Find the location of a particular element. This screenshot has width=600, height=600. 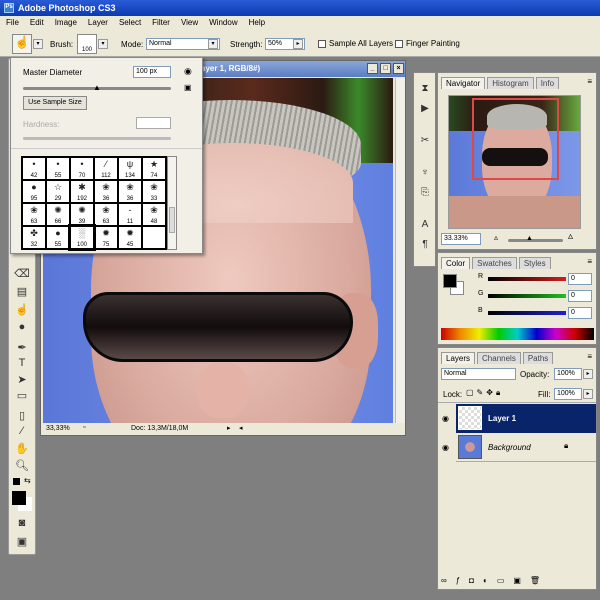

fill-slider-arrow: ▸ is located at coordinates (588, 394).